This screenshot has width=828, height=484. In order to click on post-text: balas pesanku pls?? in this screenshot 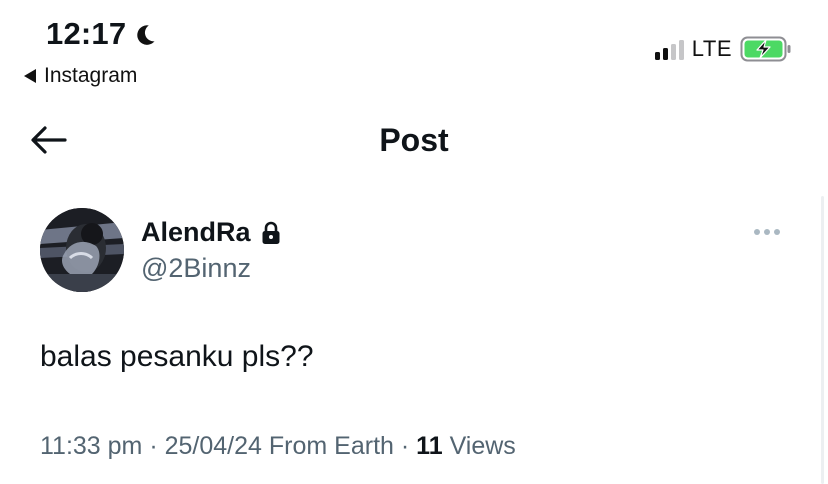, I will do `click(177, 356)`.